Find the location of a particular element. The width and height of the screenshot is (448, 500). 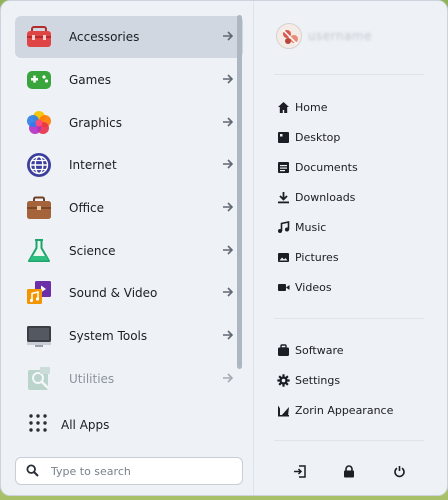

category-system-tools: System Tools is located at coordinates (129, 336).